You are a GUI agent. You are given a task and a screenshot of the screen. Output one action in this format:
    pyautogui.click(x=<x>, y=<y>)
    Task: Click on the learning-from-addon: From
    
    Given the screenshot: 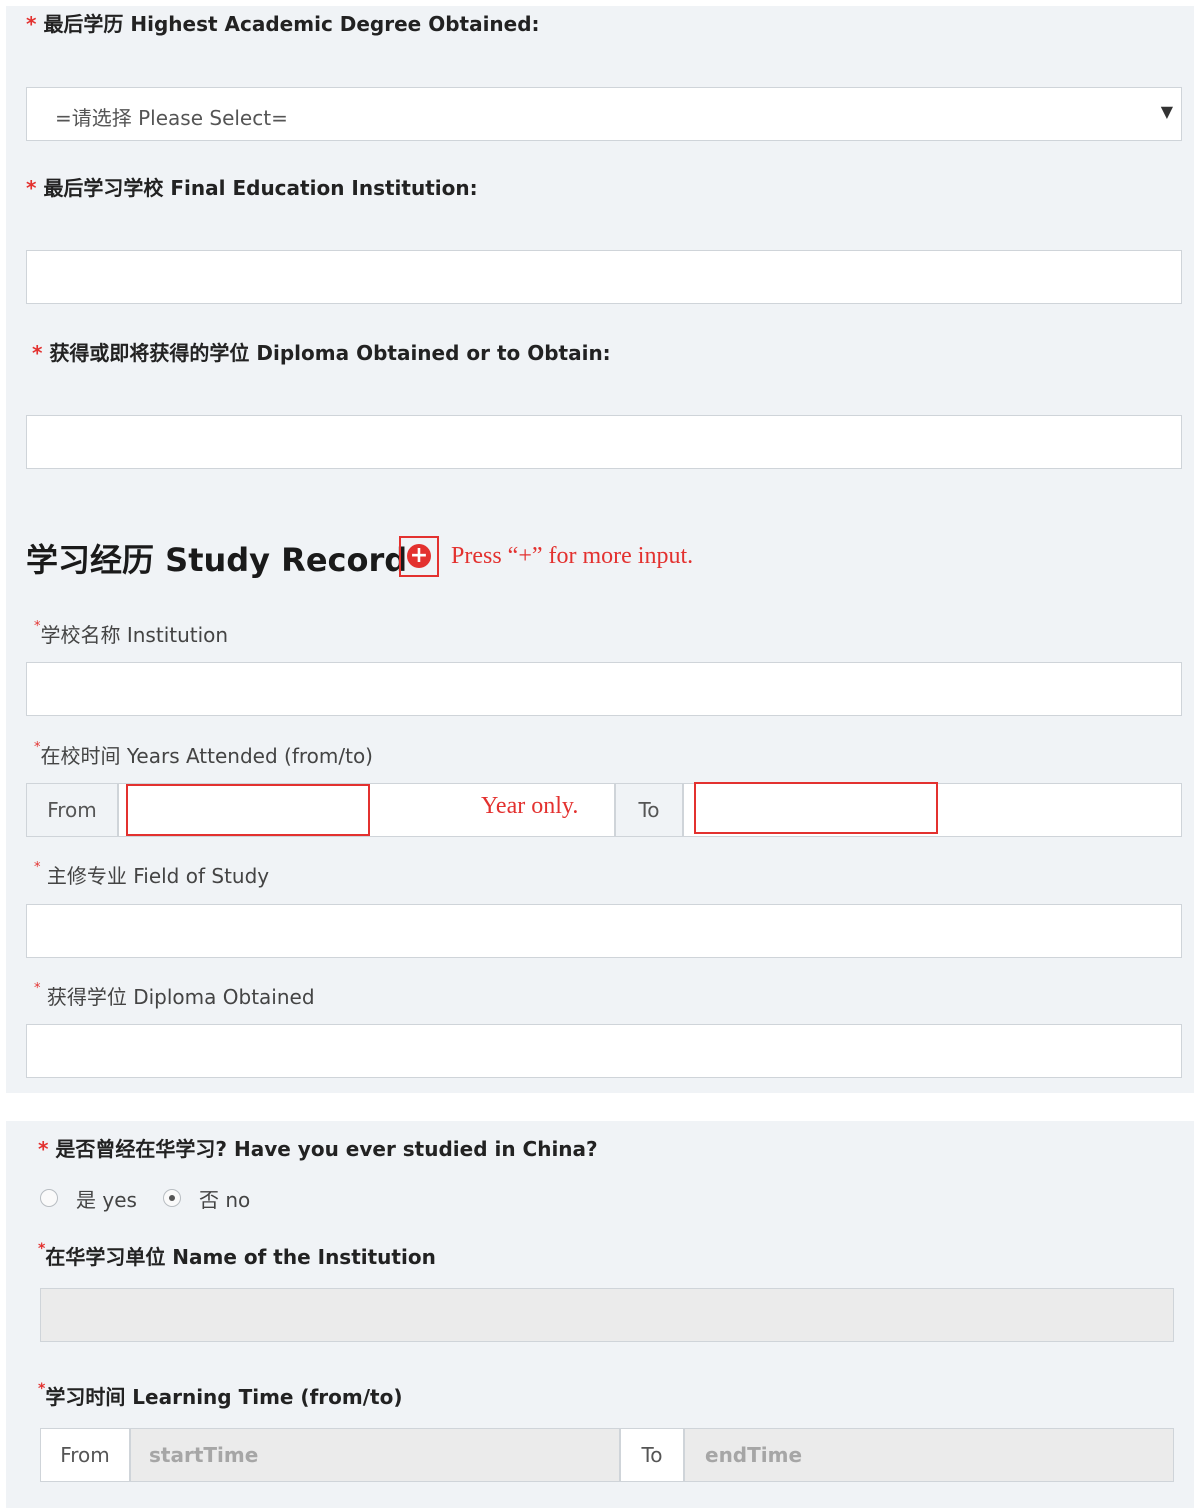 What is the action you would take?
    pyautogui.click(x=85, y=1455)
    